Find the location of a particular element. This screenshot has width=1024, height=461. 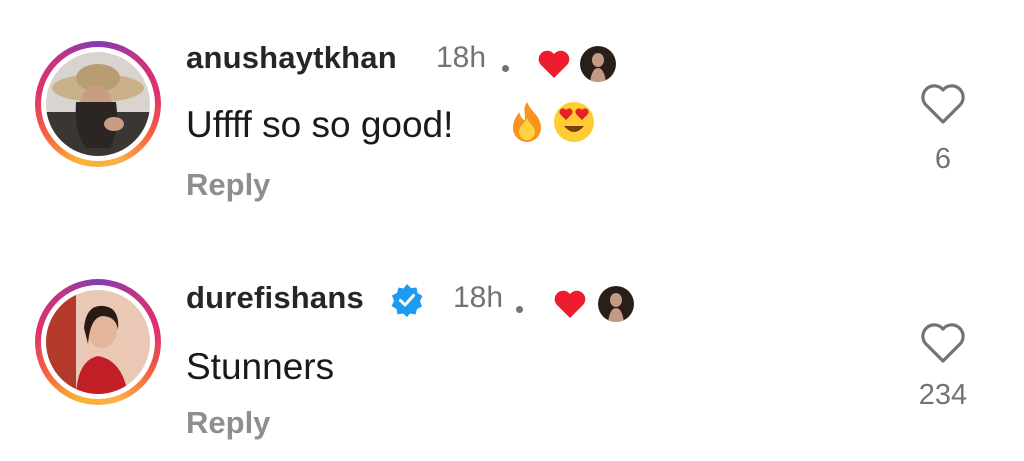

fire-emoji-icon is located at coordinates (527, 122).